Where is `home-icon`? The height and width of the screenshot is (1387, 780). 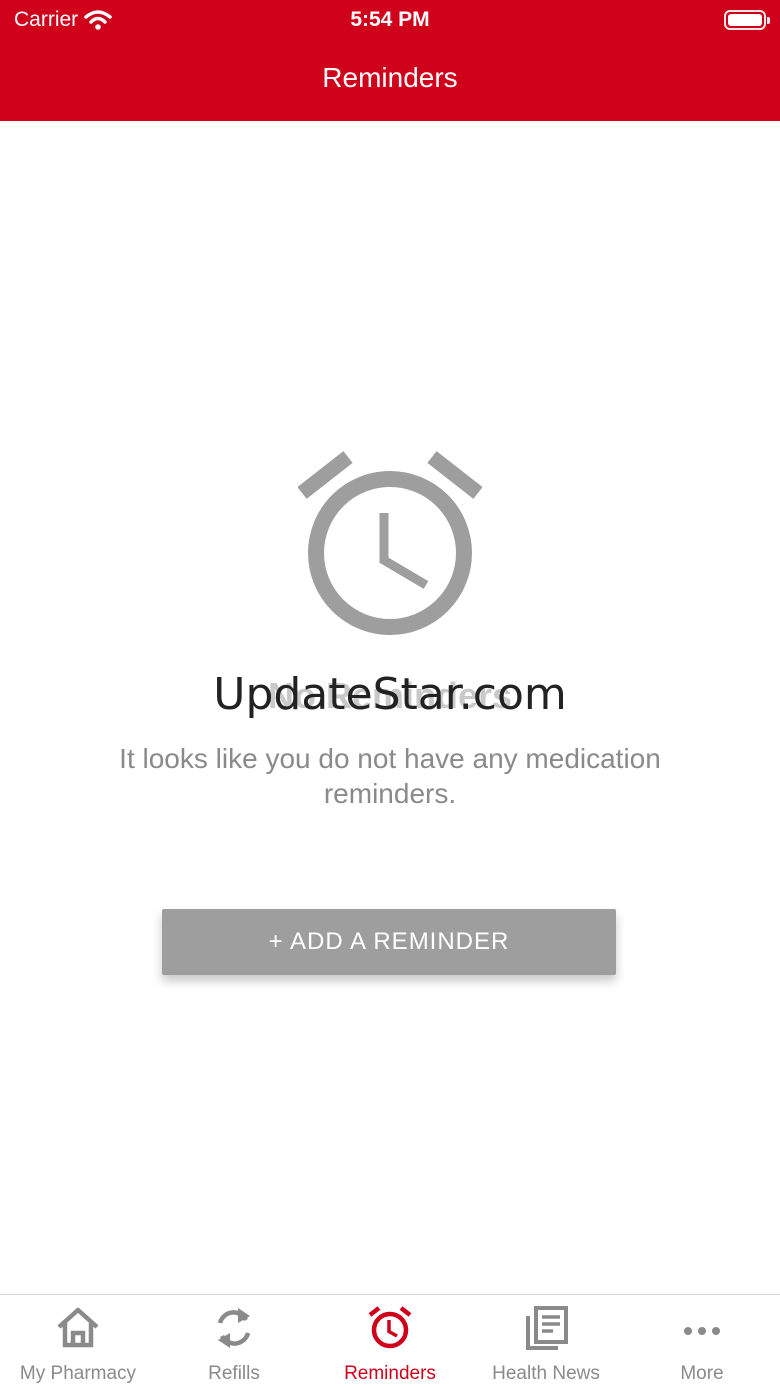 home-icon is located at coordinates (78, 1327).